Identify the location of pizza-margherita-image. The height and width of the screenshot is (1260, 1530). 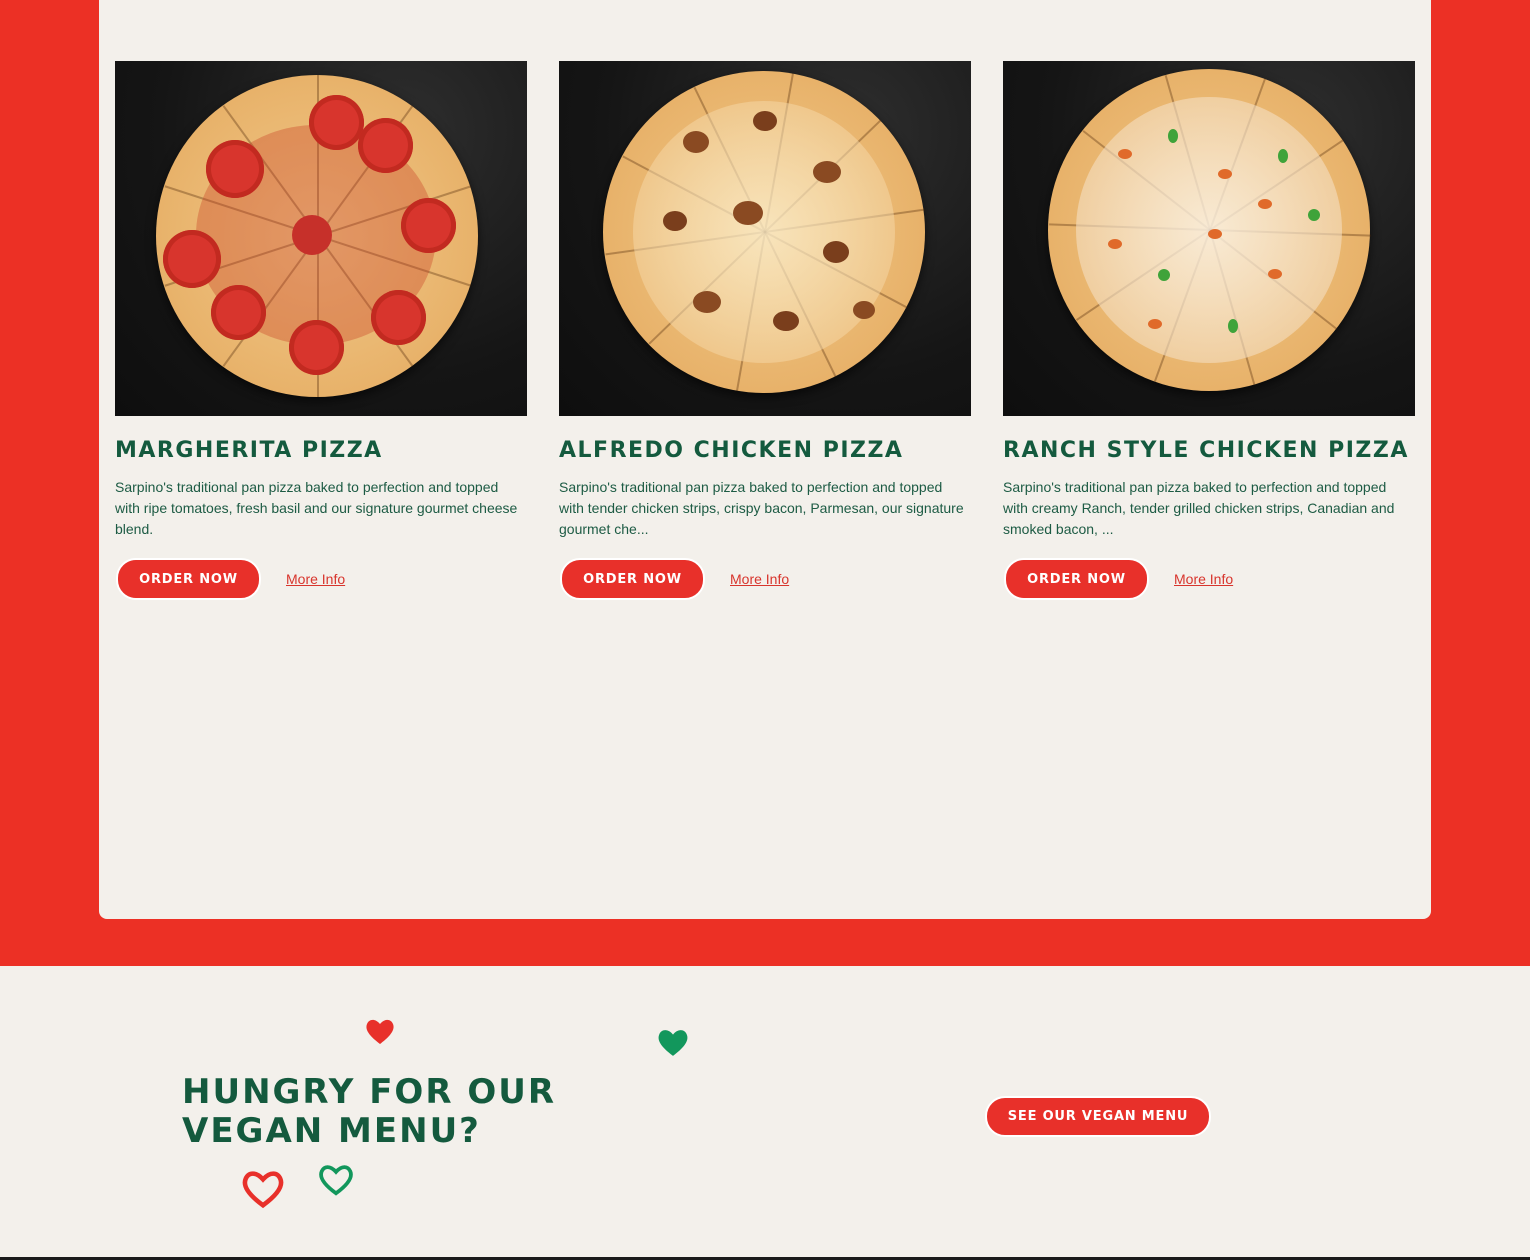
(321, 238).